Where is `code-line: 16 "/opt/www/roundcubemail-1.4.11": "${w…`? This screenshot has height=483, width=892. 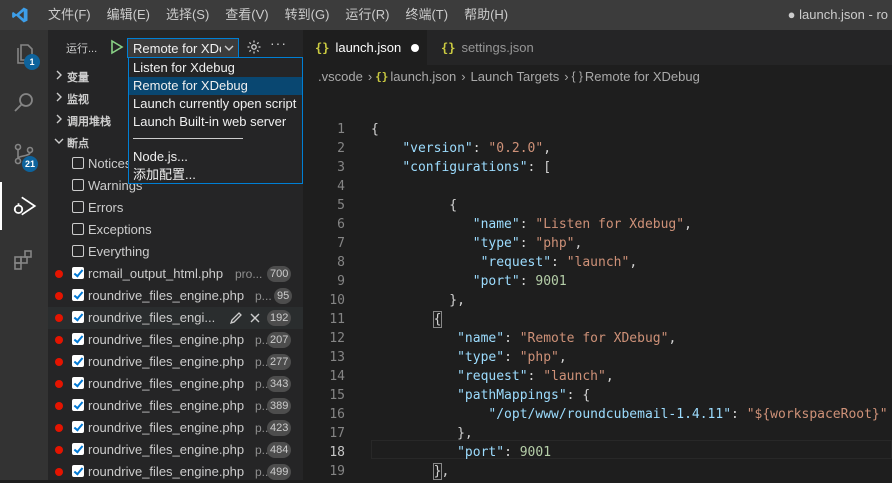 code-line: 16 "/opt/www/roundcubemail-1.4.11": "${w… is located at coordinates (597, 414).